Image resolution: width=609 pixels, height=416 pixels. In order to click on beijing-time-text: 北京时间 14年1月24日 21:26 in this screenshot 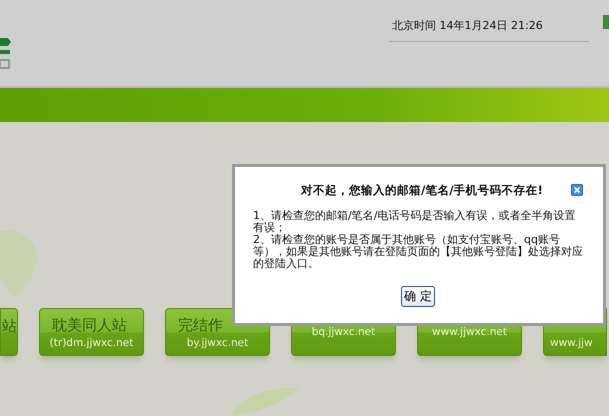, I will do `click(467, 25)`.